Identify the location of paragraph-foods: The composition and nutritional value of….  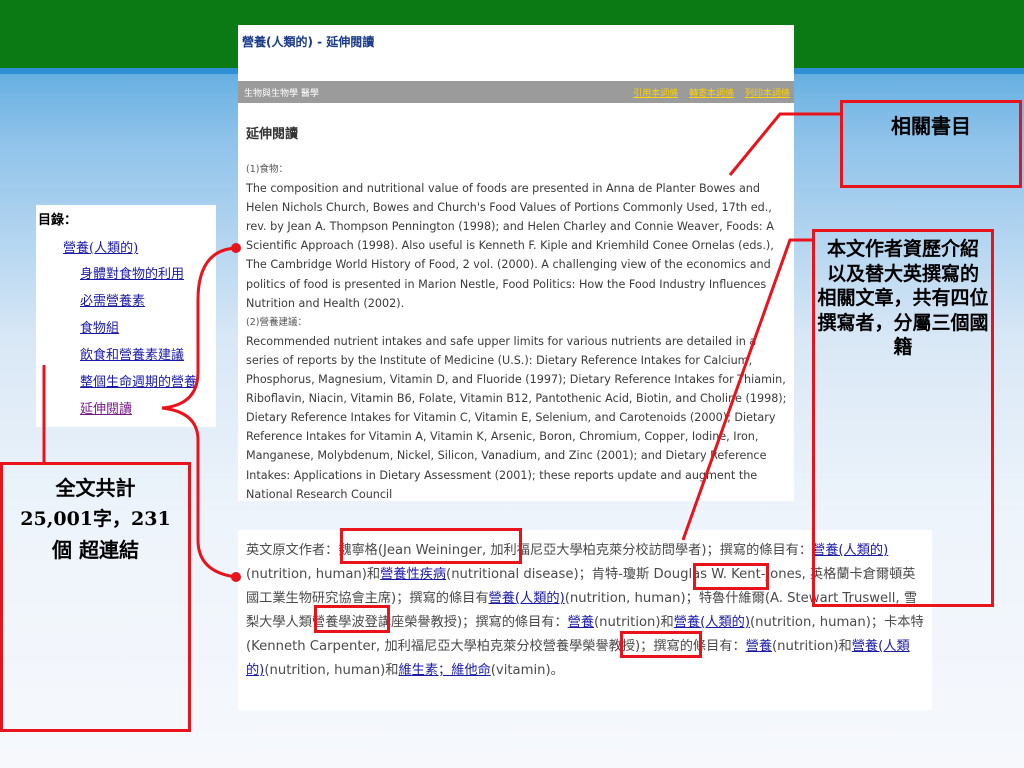
(510, 246).